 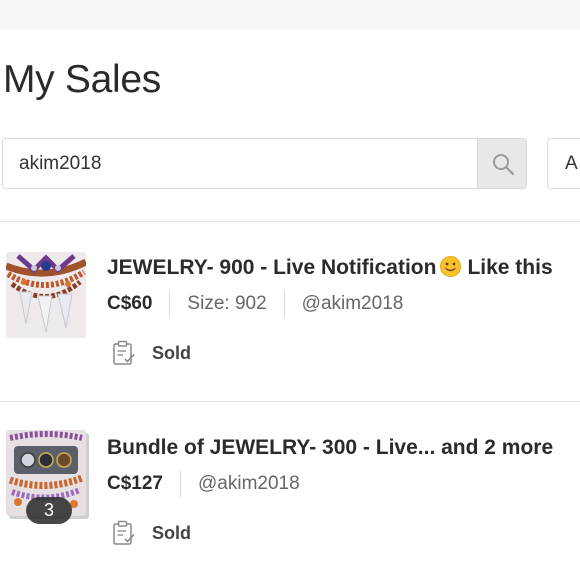 I want to click on search-input, so click(x=240, y=163).